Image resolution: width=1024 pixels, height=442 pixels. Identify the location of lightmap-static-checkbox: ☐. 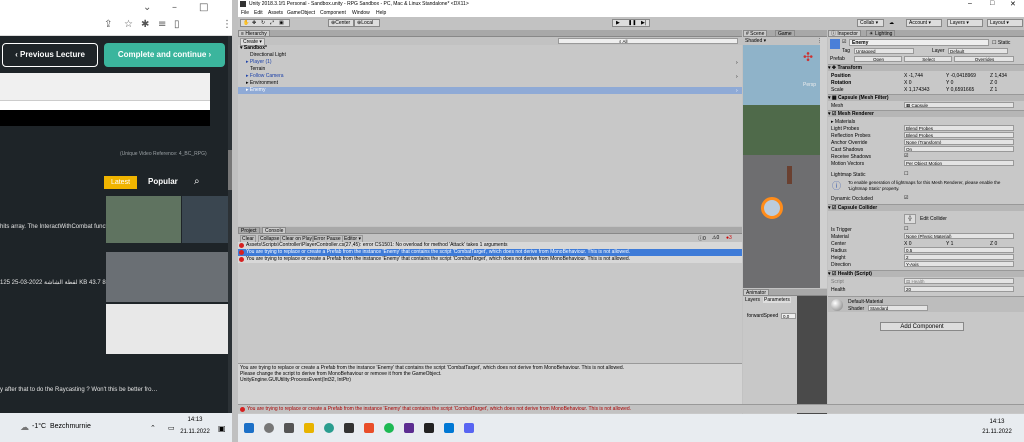
(906, 174).